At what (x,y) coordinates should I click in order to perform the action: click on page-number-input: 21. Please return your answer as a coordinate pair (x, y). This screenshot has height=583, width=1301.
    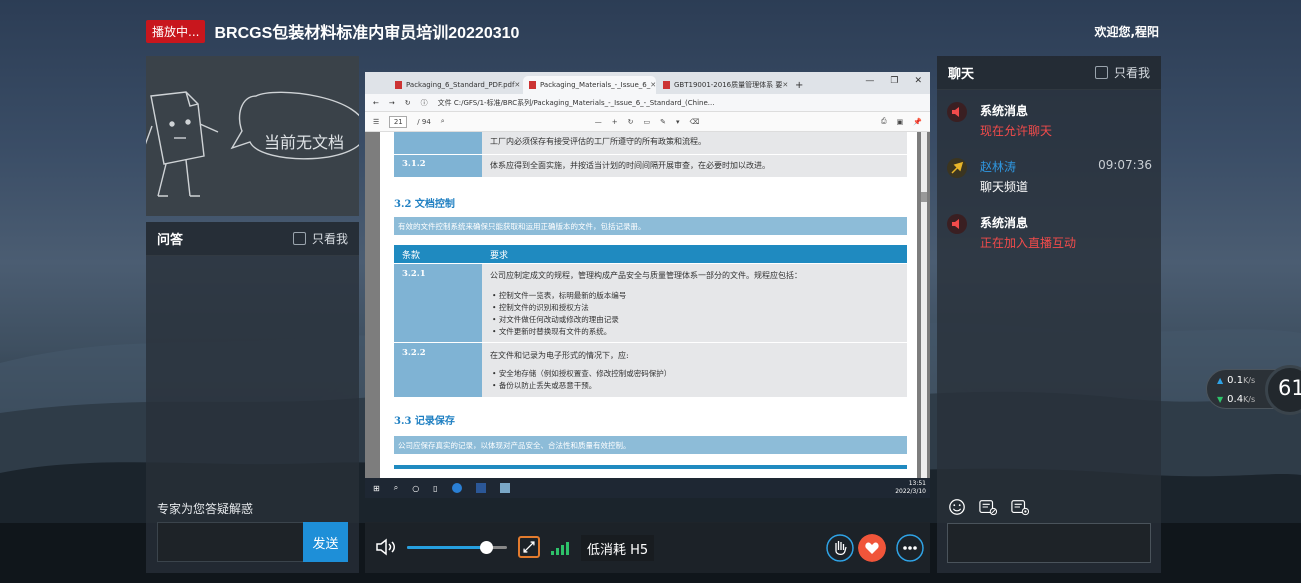
    Looking at the image, I should click on (398, 121).